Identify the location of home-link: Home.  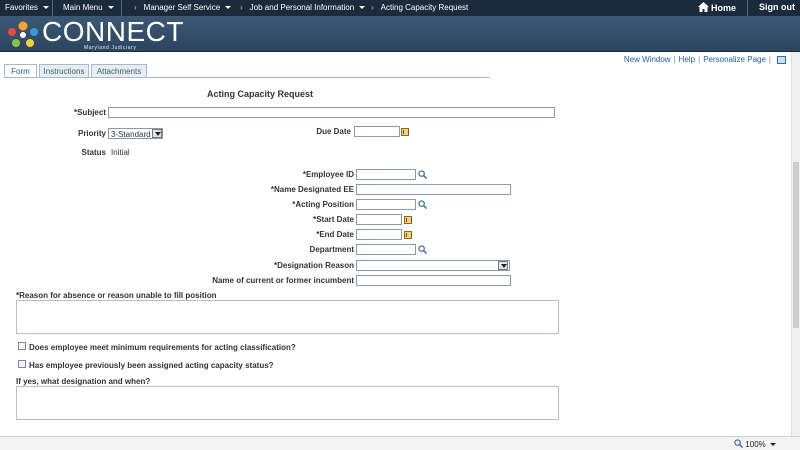
(717, 7).